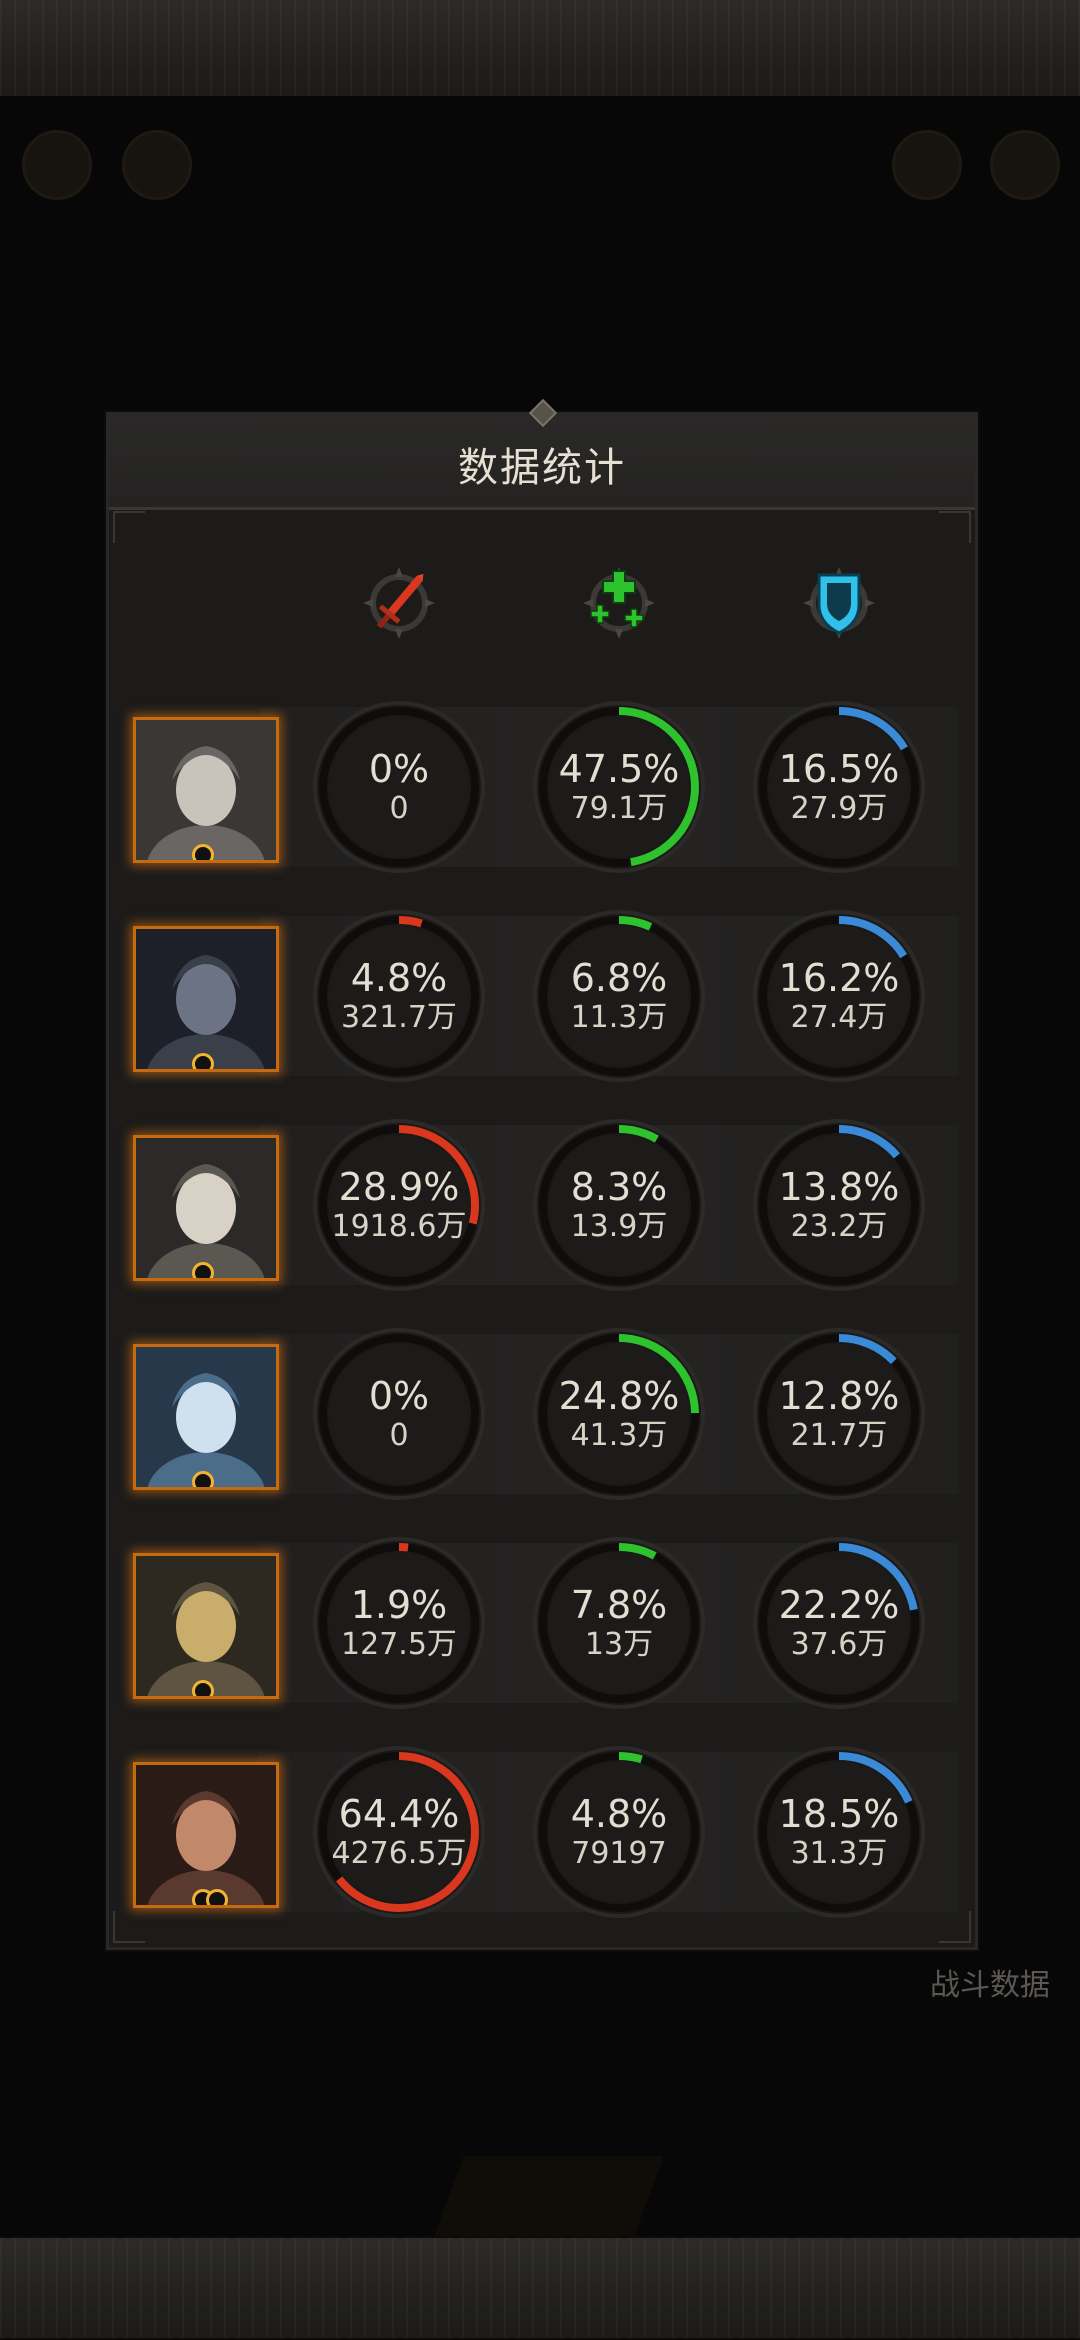 This screenshot has height=2340, width=1080. I want to click on stat-gauge-damage: 4.8% 321.7万, so click(399, 996).